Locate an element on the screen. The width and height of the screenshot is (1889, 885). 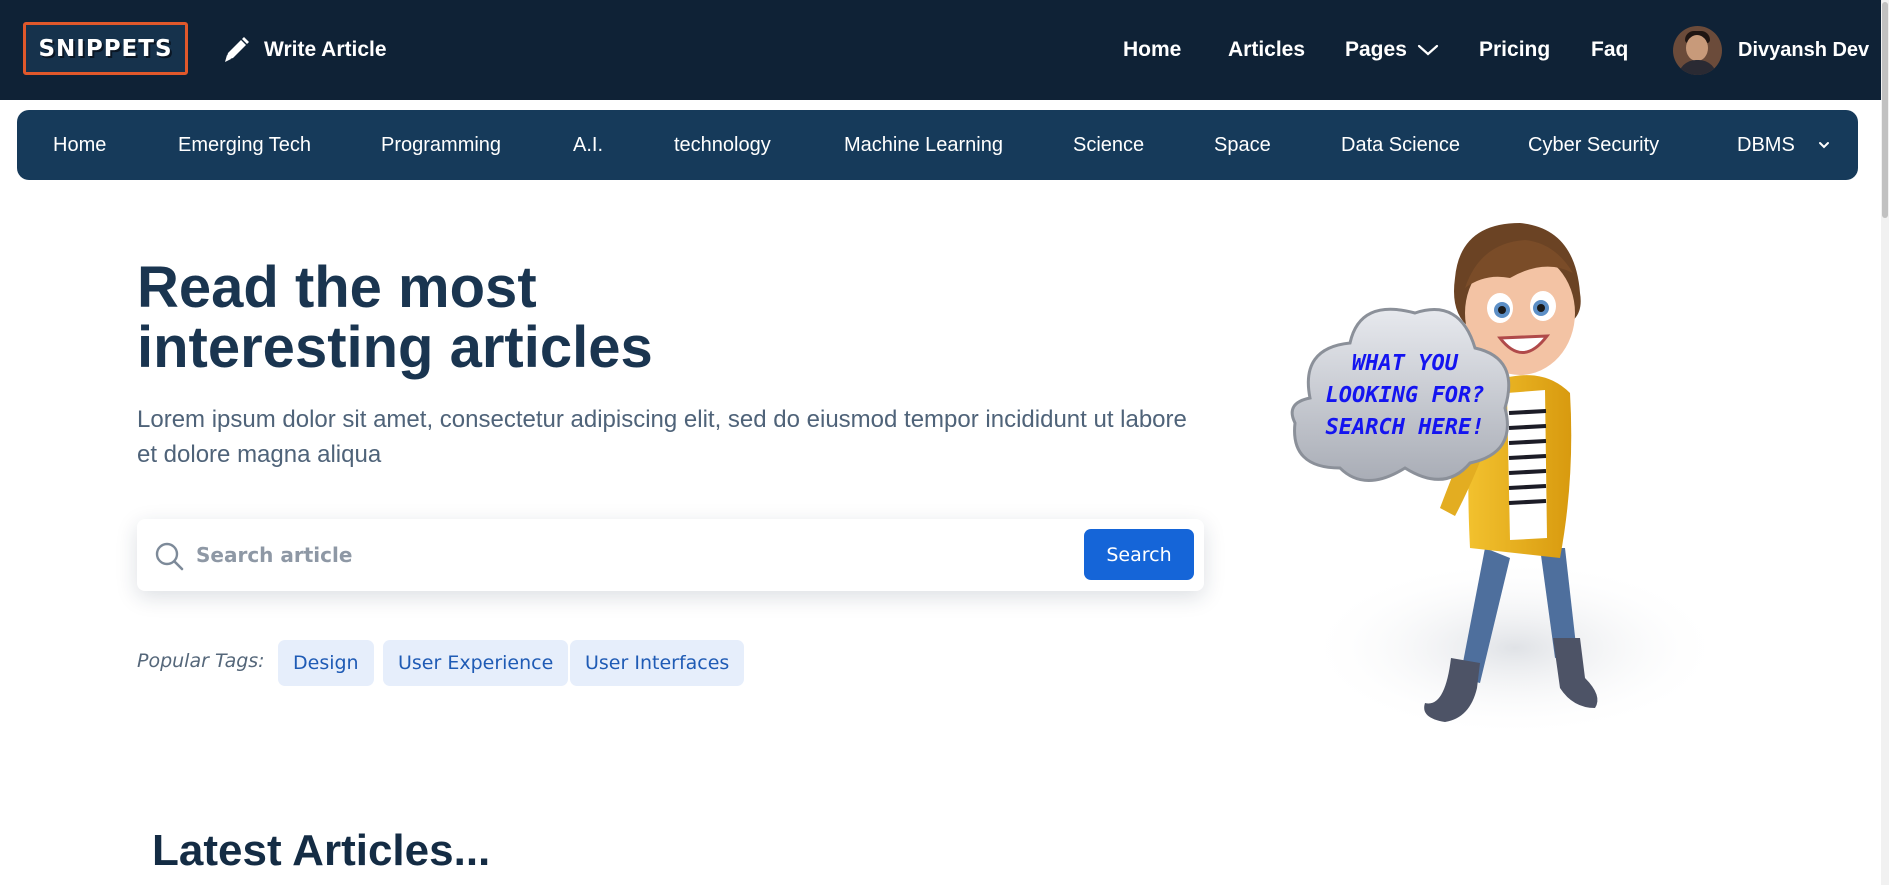
category-programming: Programming is located at coordinates (441, 145).